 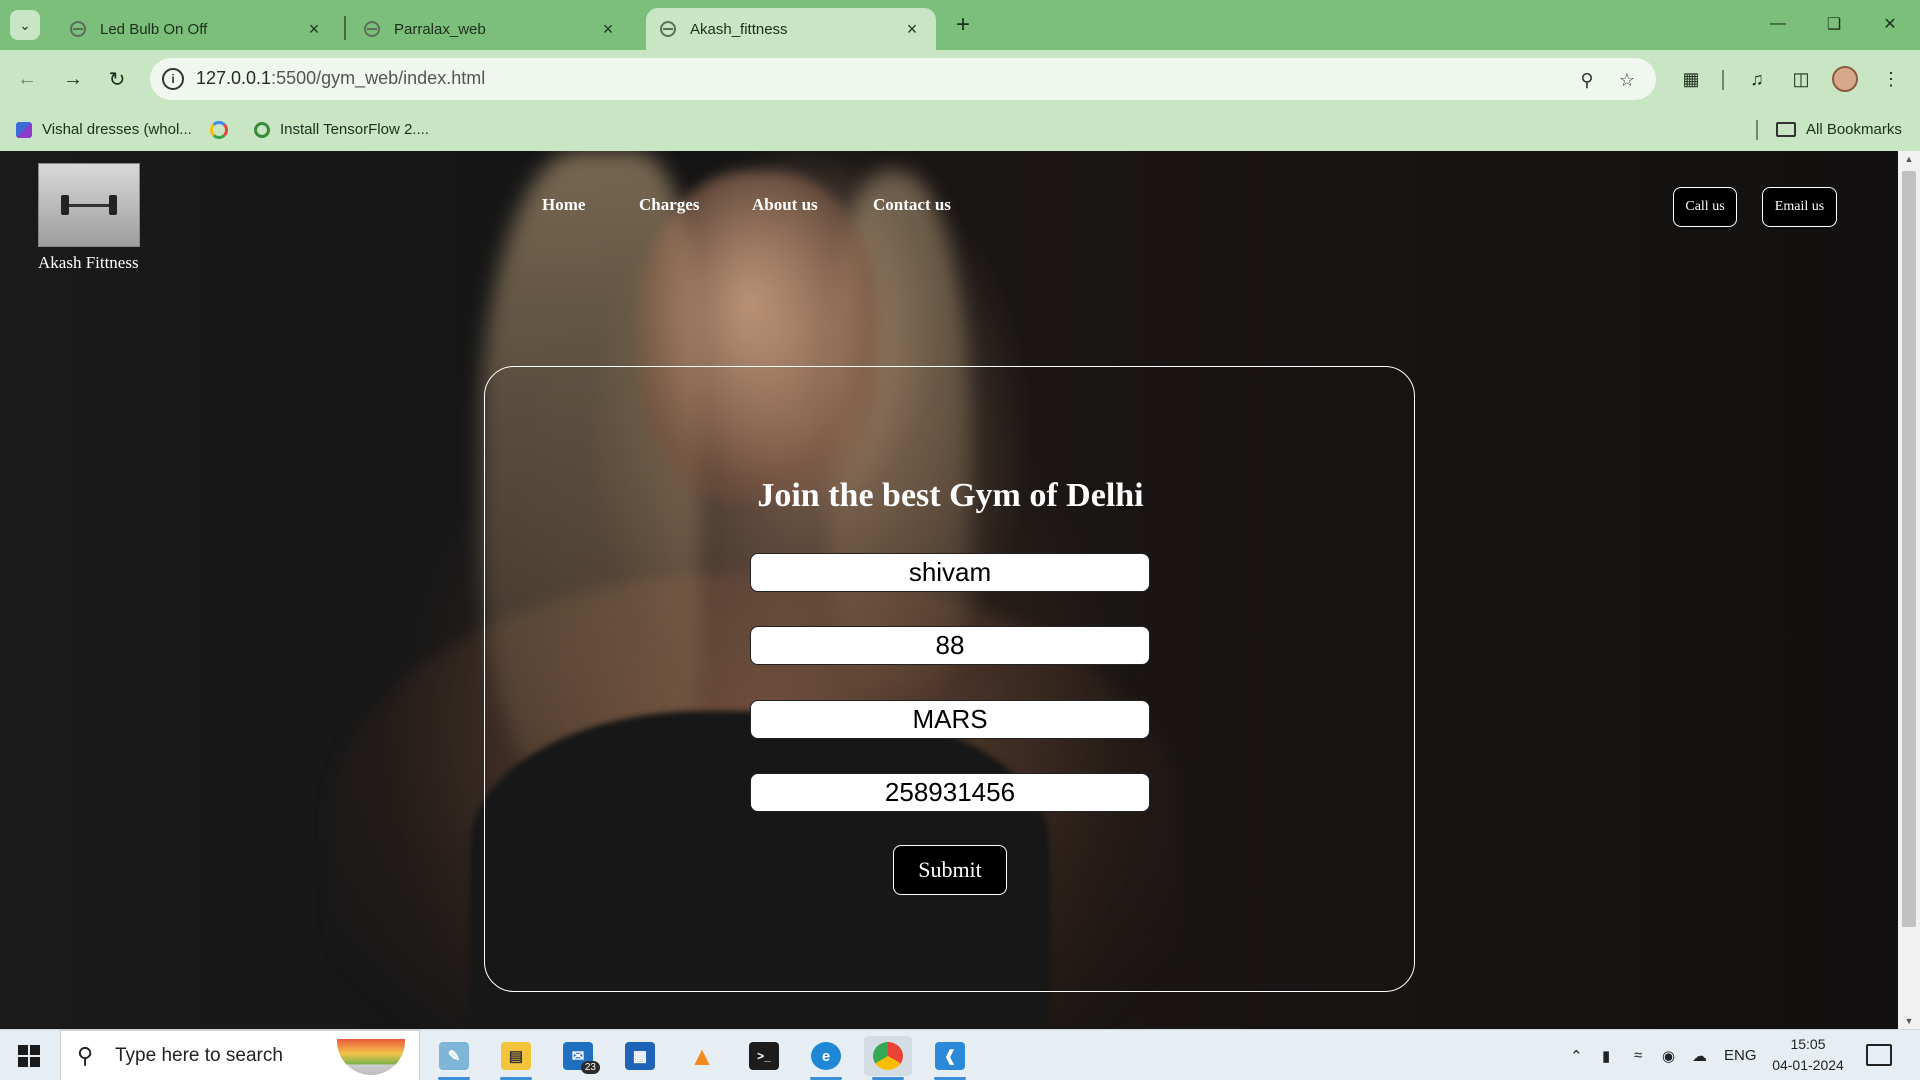 I want to click on restore-icon: ❏, so click(x=1834, y=24).